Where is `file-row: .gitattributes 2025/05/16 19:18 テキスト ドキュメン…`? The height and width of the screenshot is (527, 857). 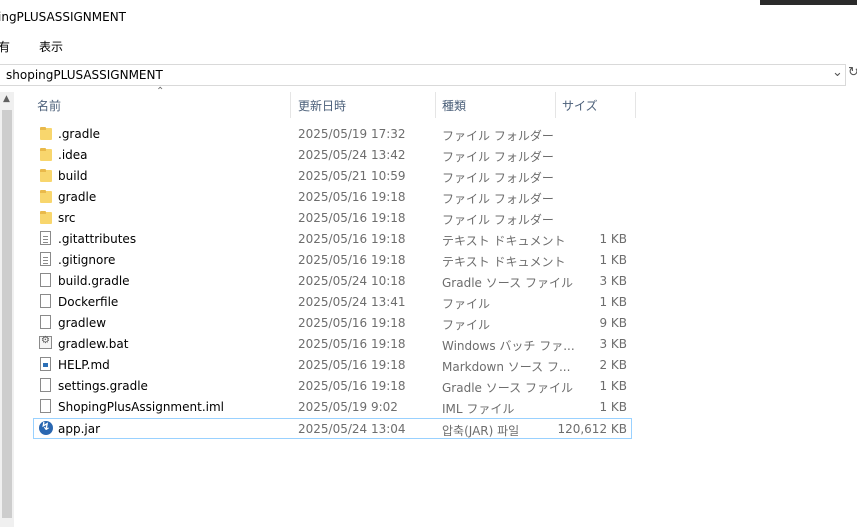
file-row: .gitattributes 2025/05/16 19:18 テキスト ドキュメン… is located at coordinates (332, 239).